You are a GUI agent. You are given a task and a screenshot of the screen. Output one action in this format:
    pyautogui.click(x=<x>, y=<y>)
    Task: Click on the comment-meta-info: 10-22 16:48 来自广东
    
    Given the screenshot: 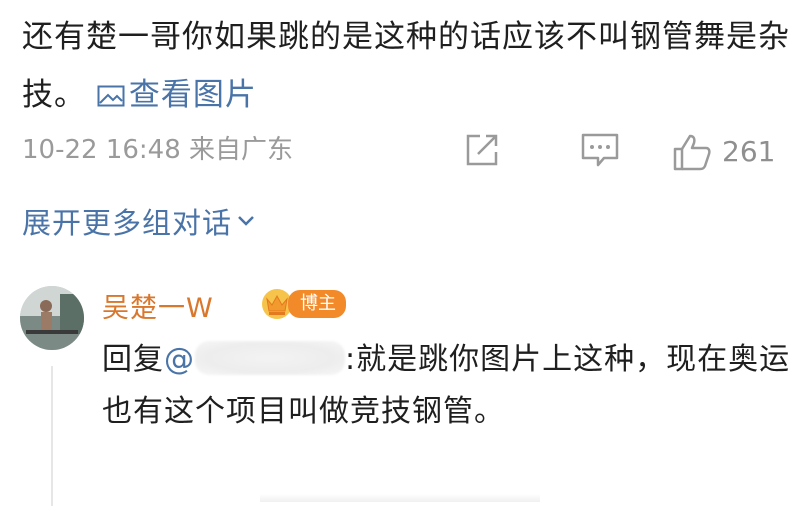 What is the action you would take?
    pyautogui.click(x=157, y=150)
    